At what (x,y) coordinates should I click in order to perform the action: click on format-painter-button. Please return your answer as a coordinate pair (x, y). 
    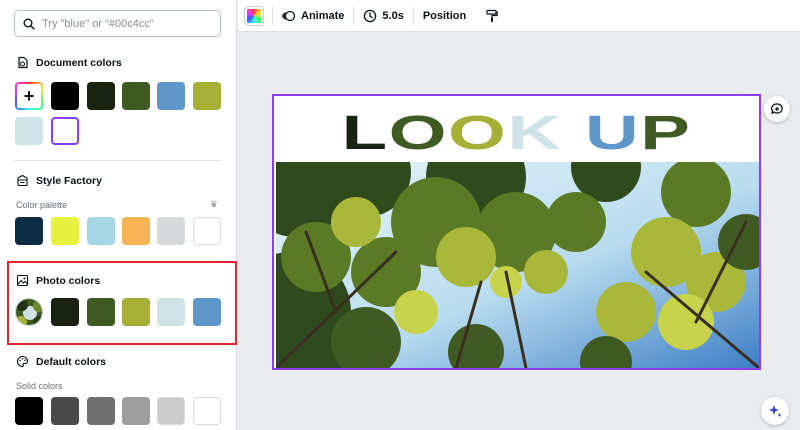
    Looking at the image, I should click on (494, 16).